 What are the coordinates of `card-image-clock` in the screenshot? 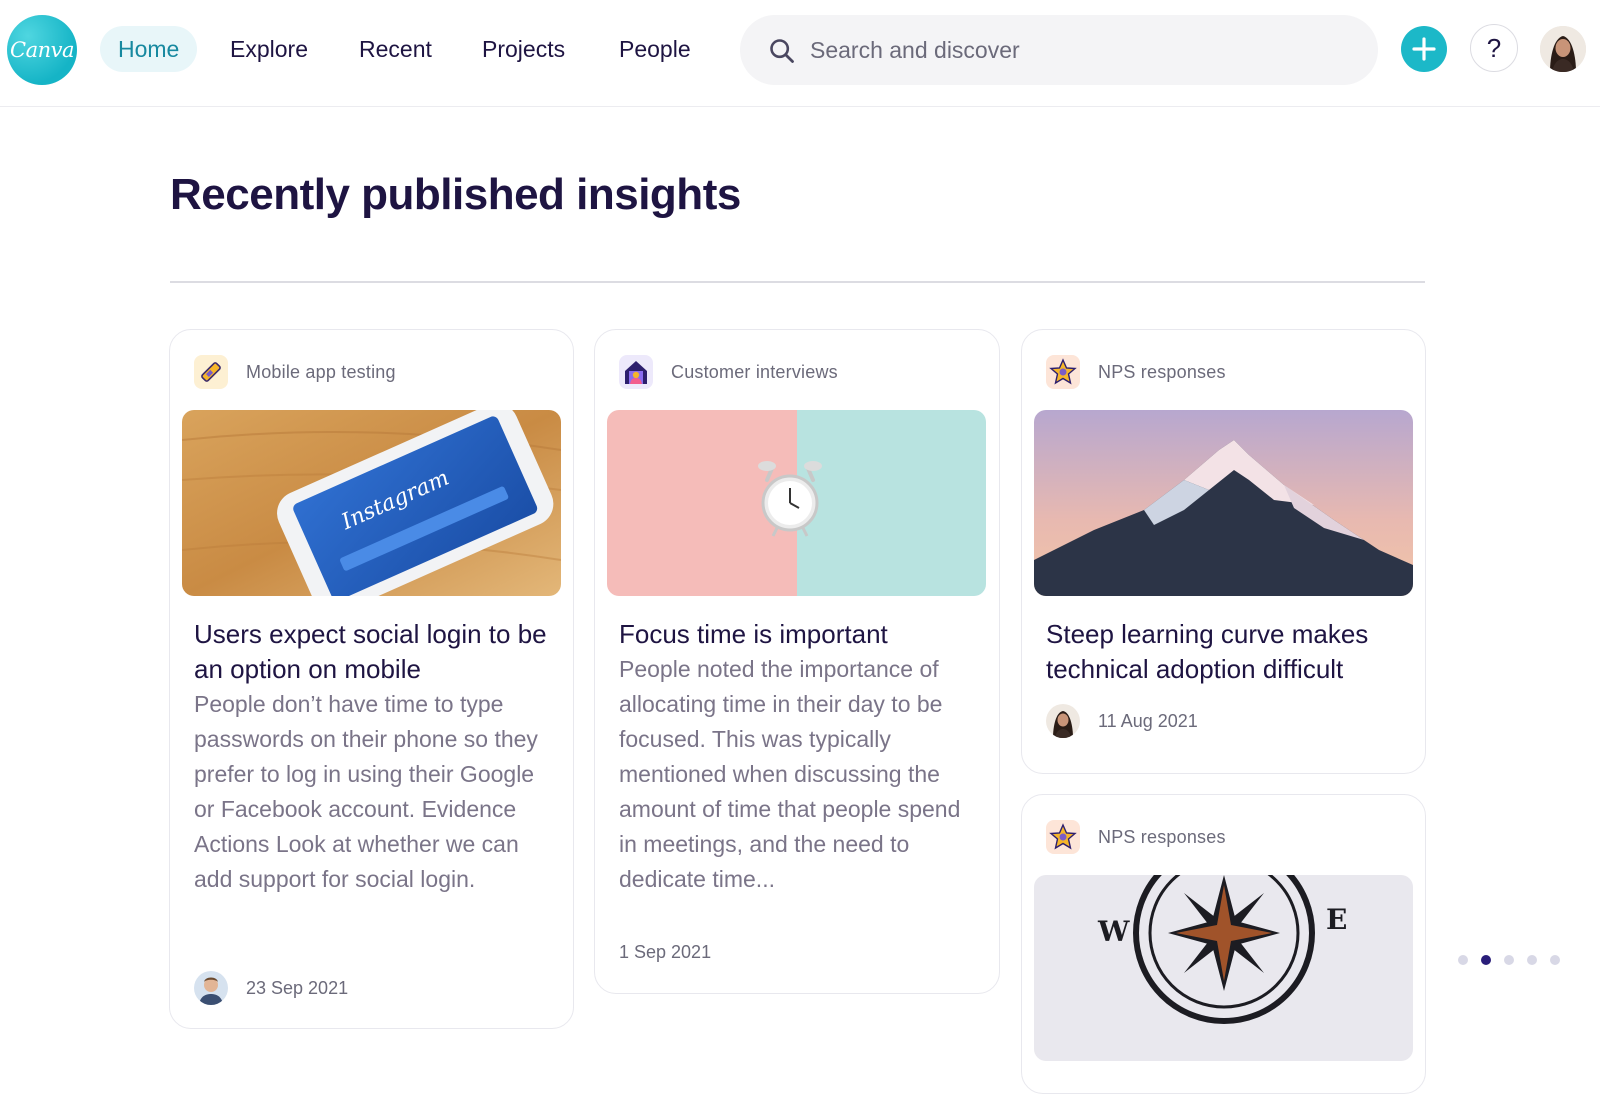 It's located at (796, 503).